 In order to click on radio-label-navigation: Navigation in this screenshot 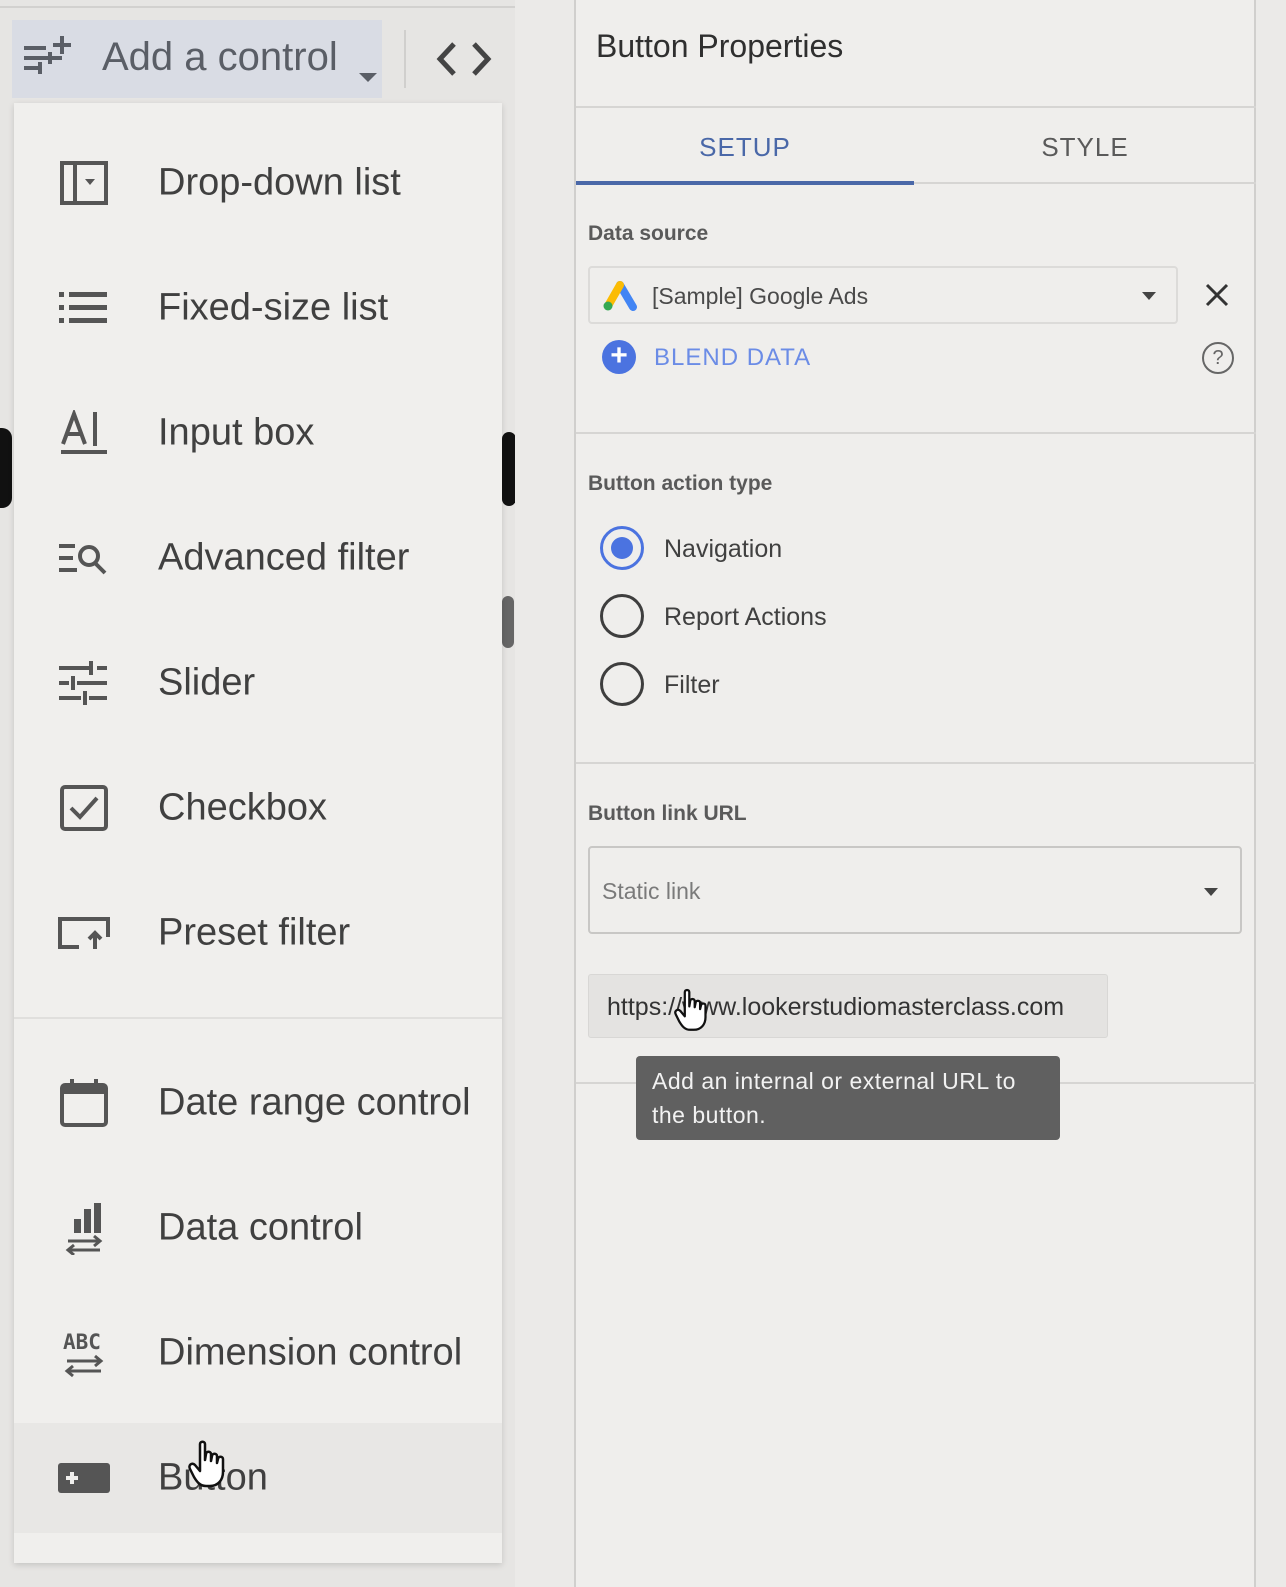, I will do `click(723, 549)`.